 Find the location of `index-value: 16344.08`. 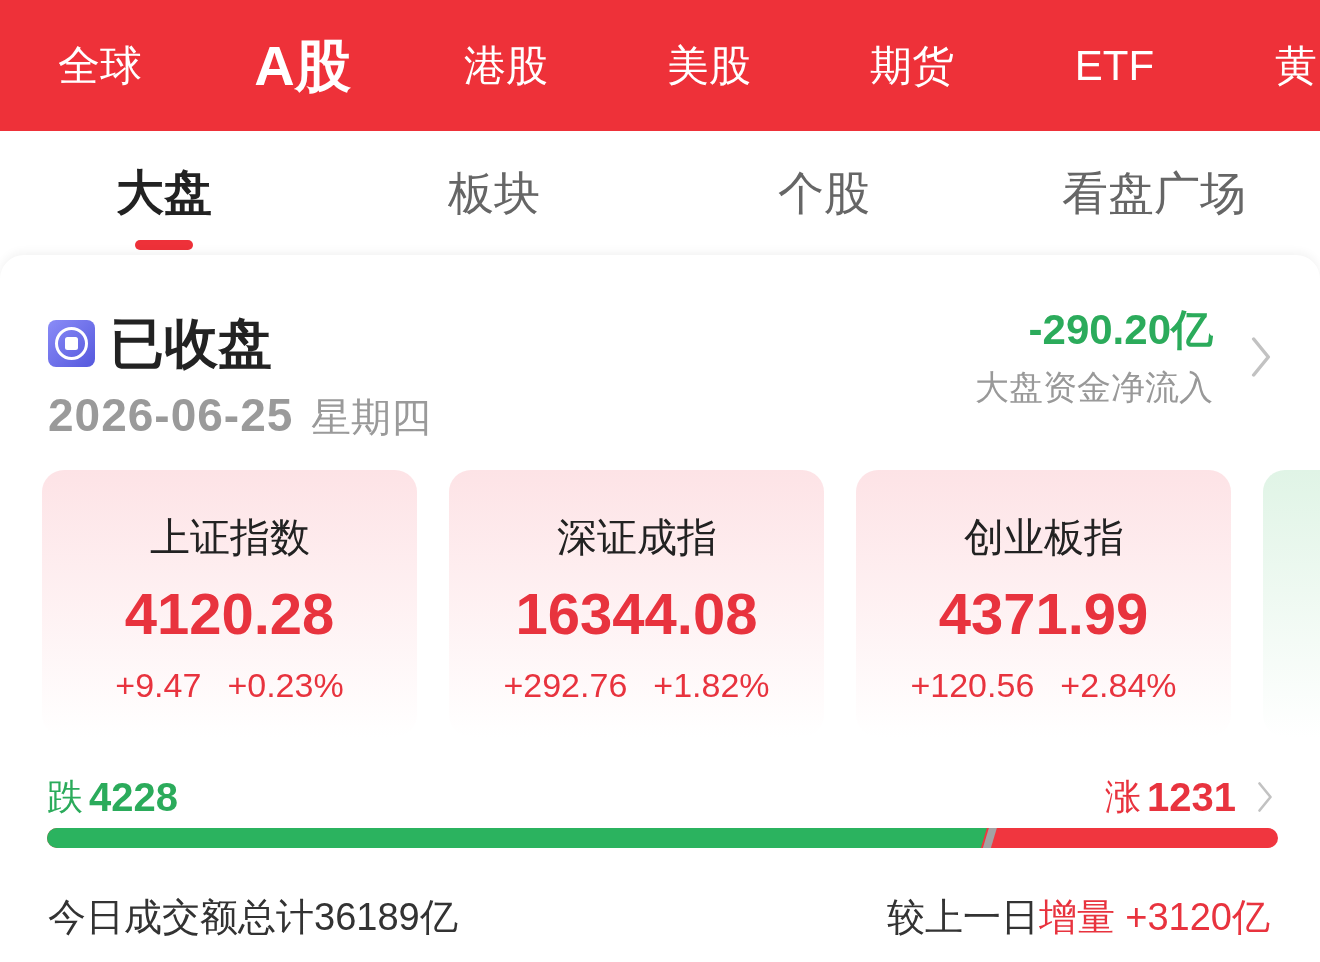

index-value: 16344.08 is located at coordinates (636, 614).